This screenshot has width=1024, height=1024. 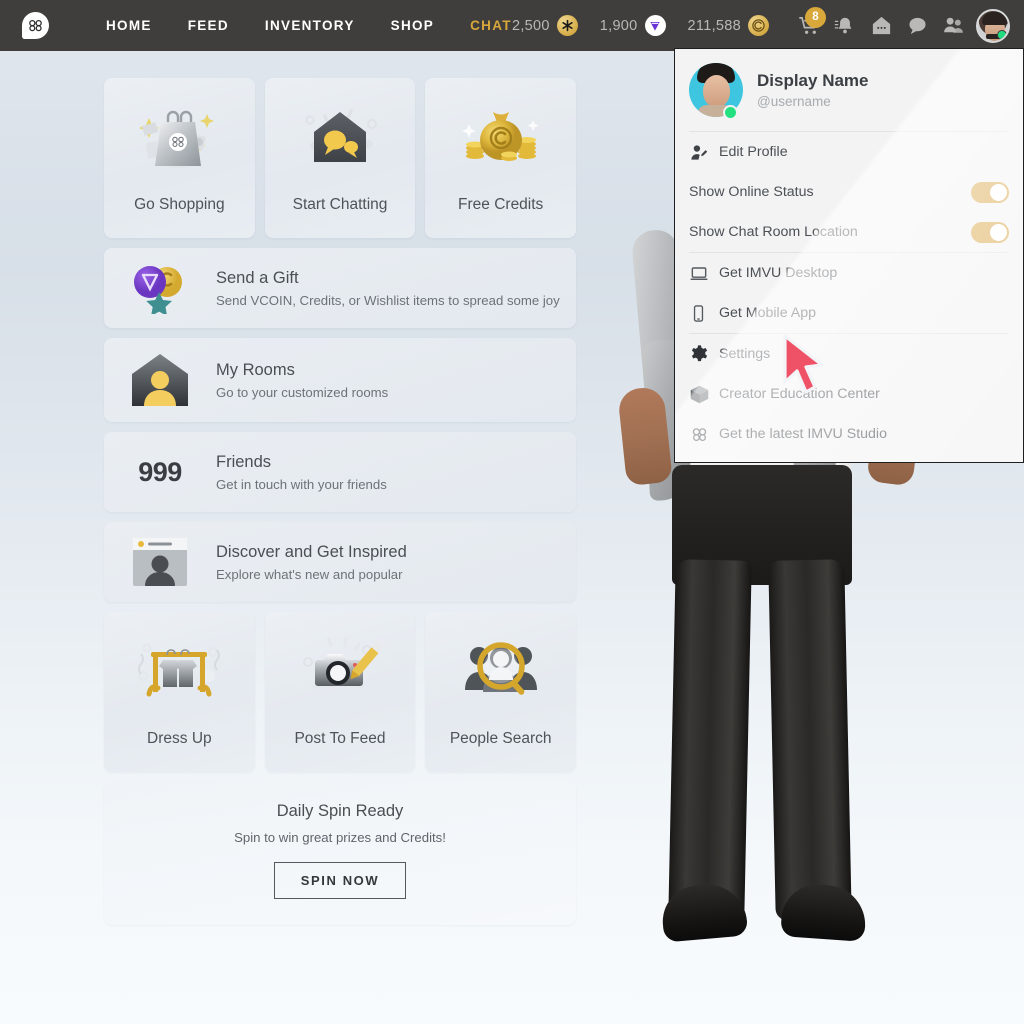 What do you see at coordinates (704, 273) in the screenshot?
I see `laptop-icon` at bounding box center [704, 273].